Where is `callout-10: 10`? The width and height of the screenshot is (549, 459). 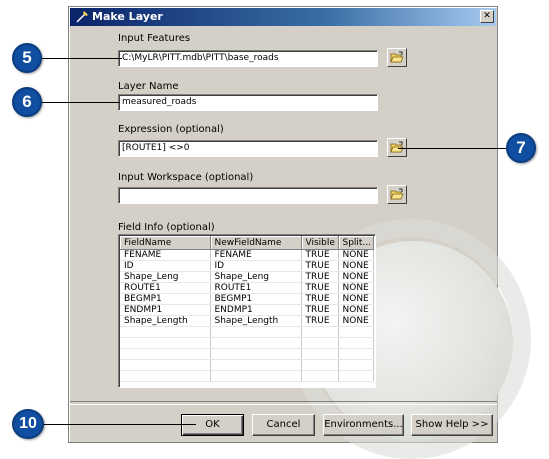 callout-10: 10 is located at coordinates (28, 424).